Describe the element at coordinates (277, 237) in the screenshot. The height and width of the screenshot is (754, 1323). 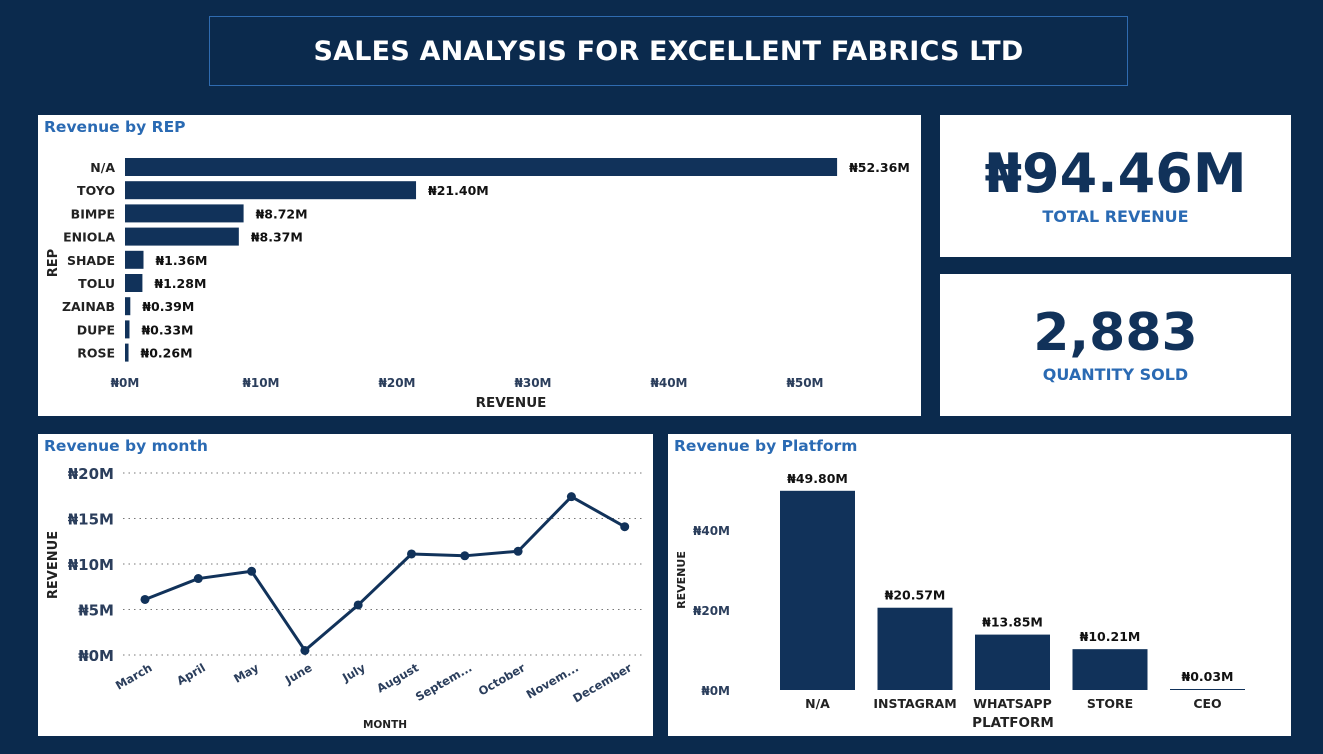
I see `rep-data-label: ₦8.37M` at that location.